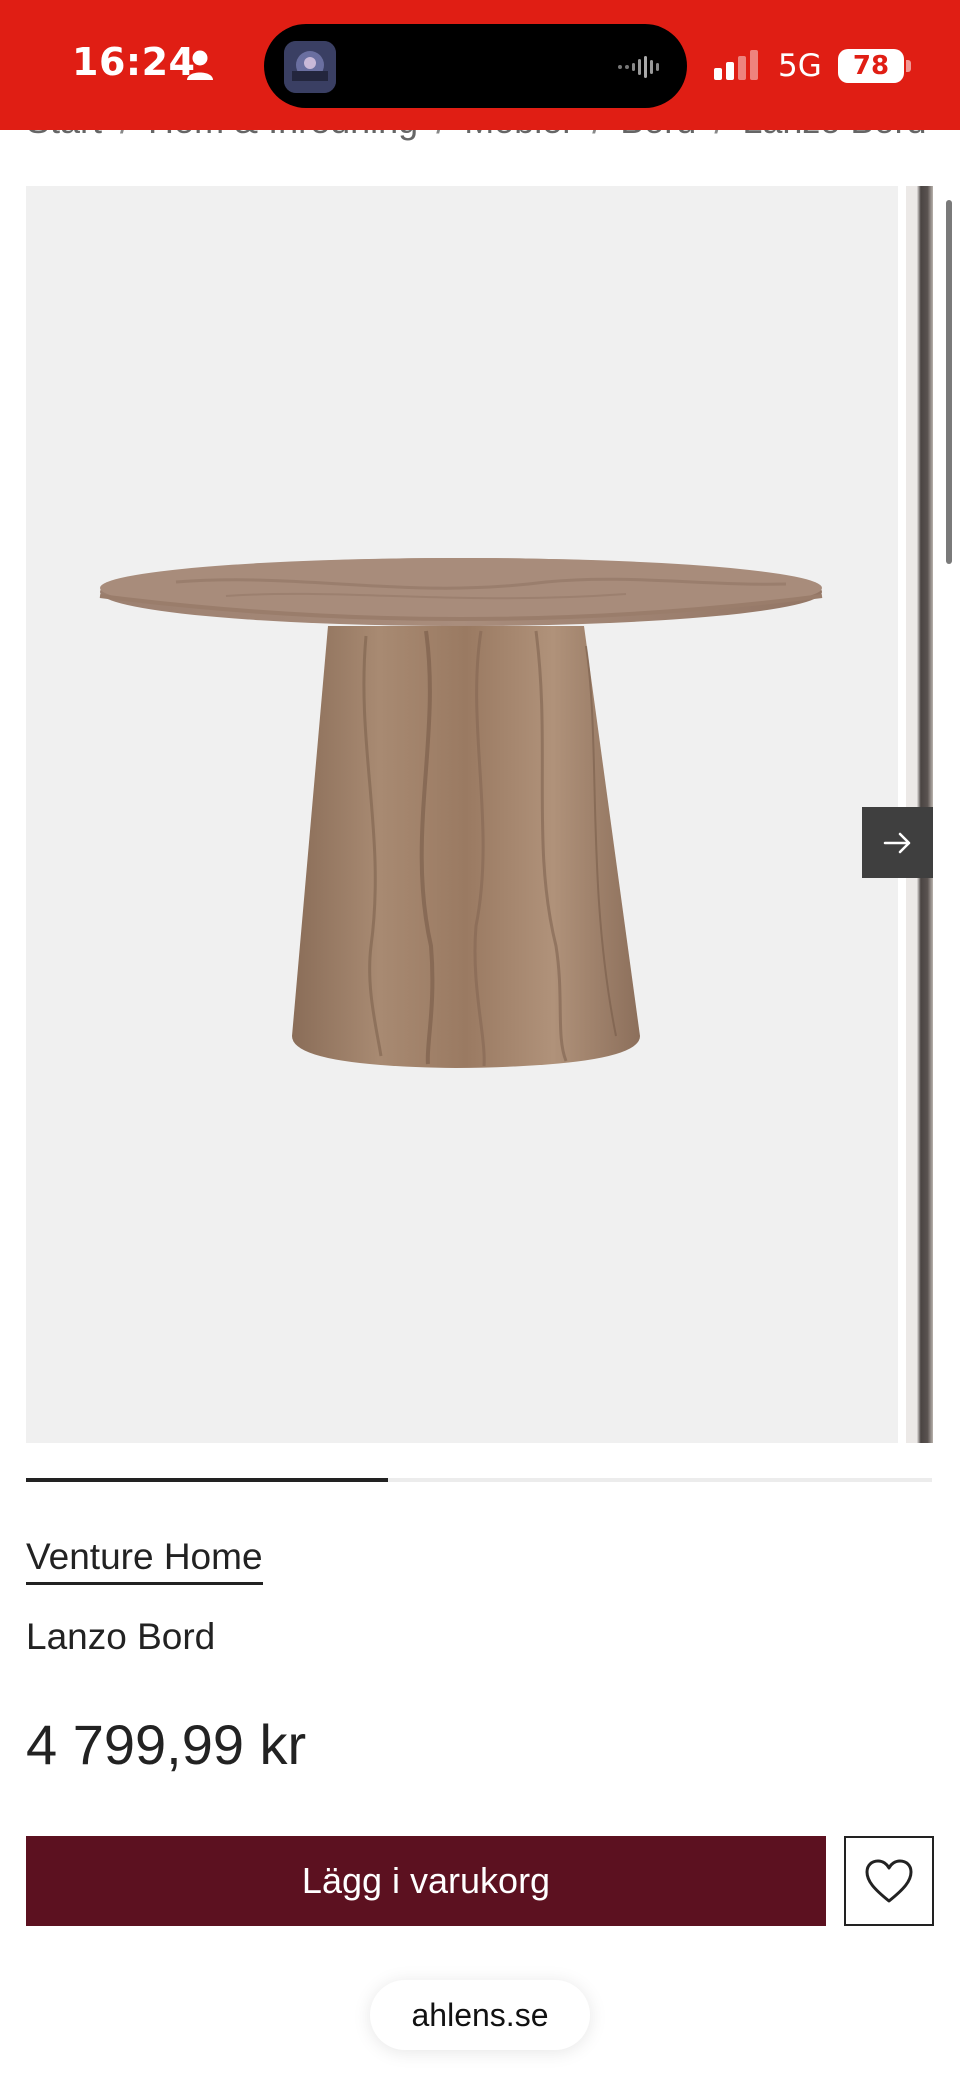 Image resolution: width=960 pixels, height=2081 pixels. I want to click on heart-icon, so click(889, 1881).